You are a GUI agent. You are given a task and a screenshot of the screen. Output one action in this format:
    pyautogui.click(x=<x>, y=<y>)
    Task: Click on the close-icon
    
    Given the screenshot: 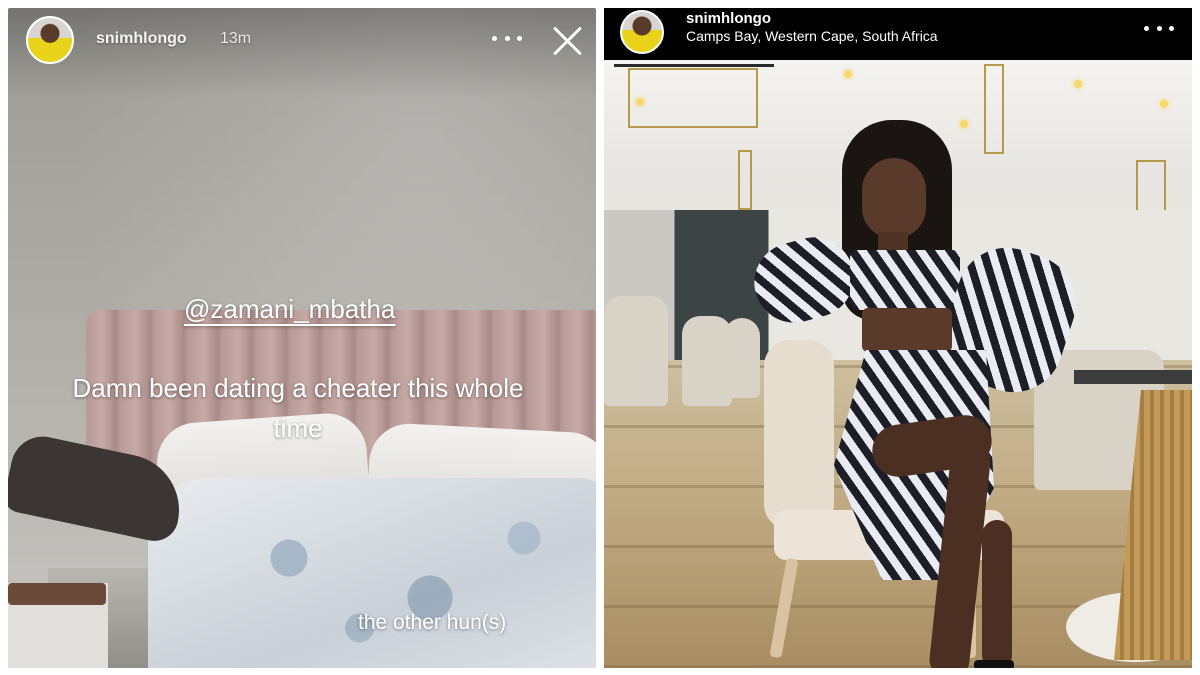 What is the action you would take?
    pyautogui.click(x=567, y=41)
    